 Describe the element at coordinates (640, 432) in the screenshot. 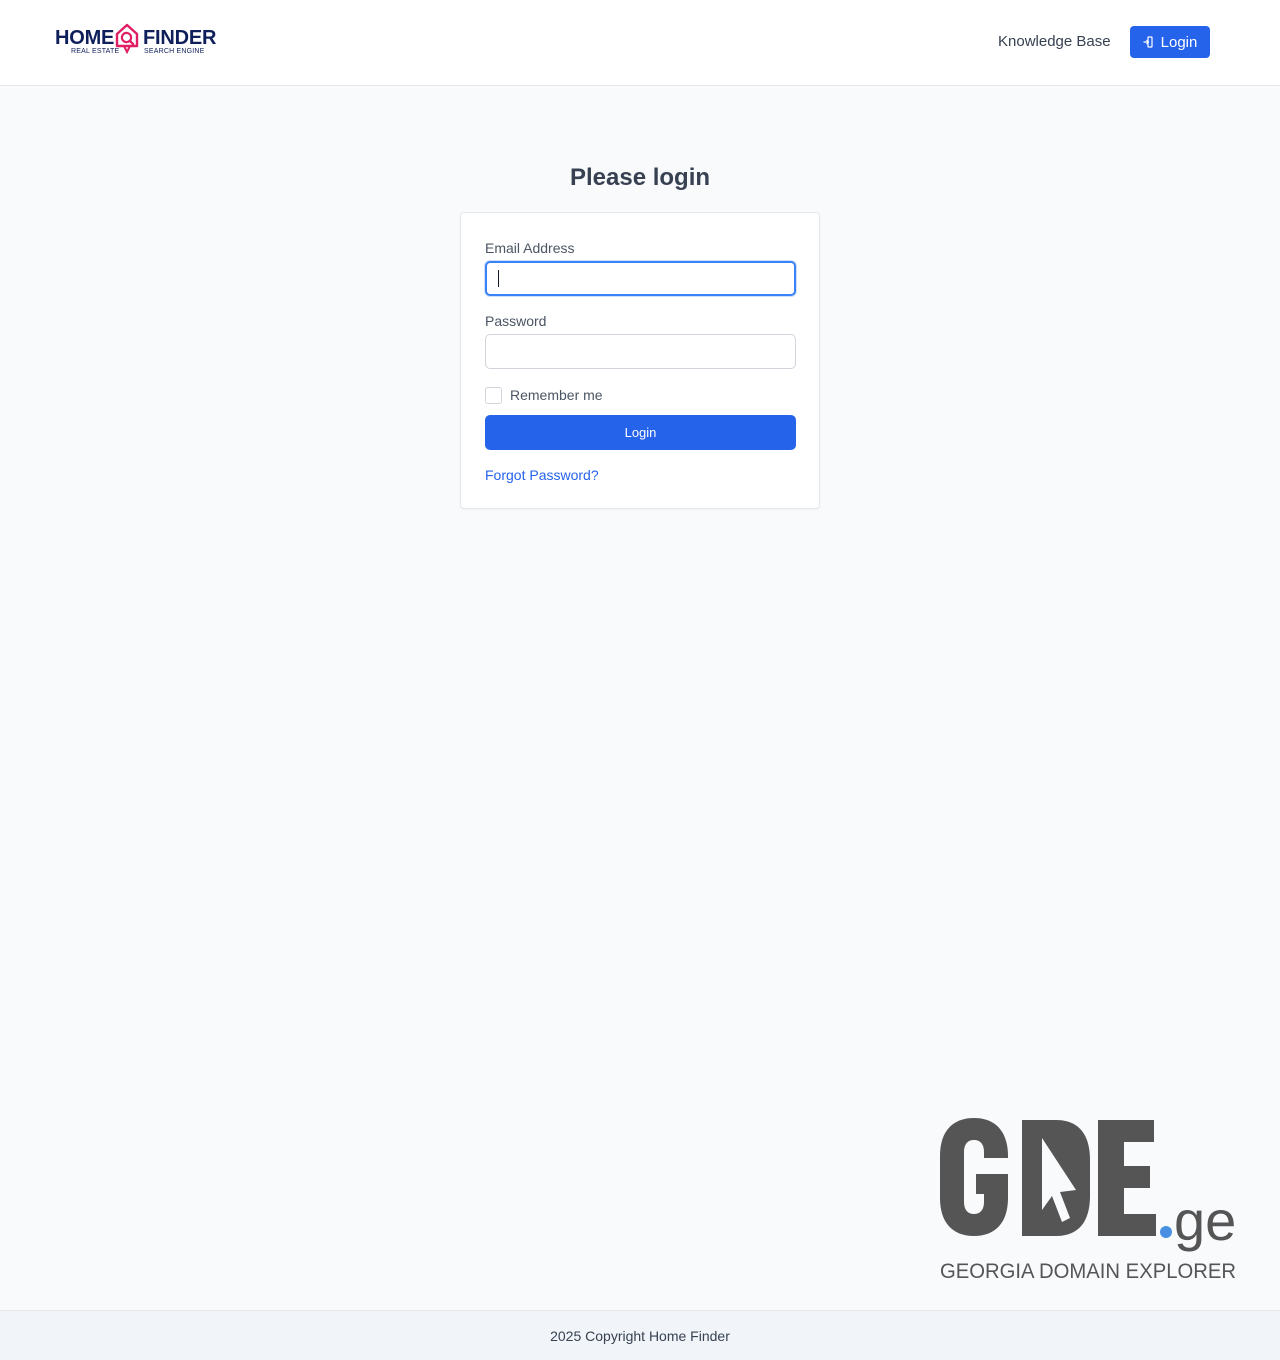

I see `login-submit-button: Login` at that location.